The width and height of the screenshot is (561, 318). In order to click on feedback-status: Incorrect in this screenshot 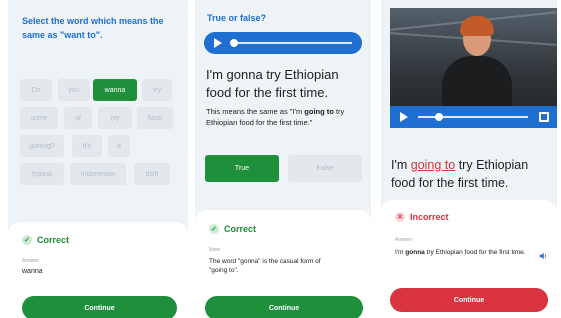, I will do `click(429, 217)`.